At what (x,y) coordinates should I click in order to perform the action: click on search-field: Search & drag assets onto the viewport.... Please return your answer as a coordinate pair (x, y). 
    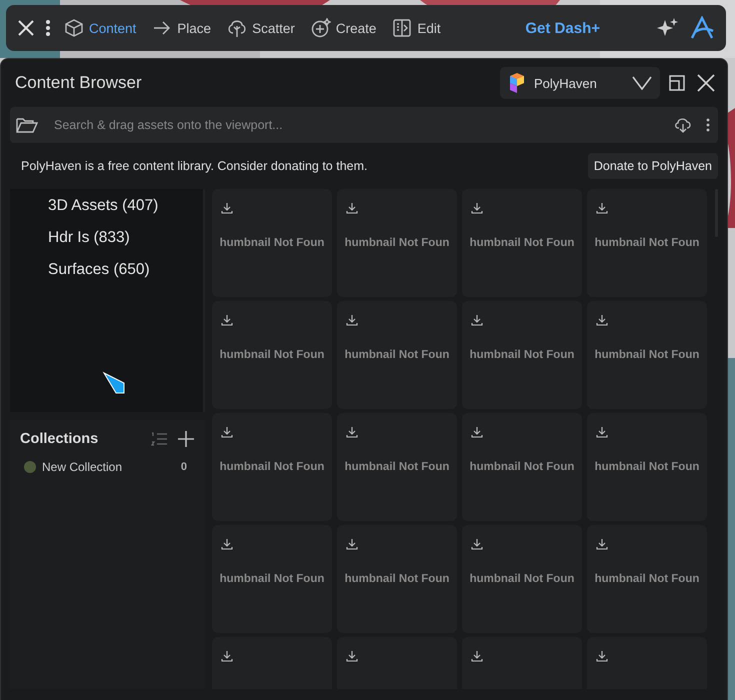
    Looking at the image, I should click on (356, 125).